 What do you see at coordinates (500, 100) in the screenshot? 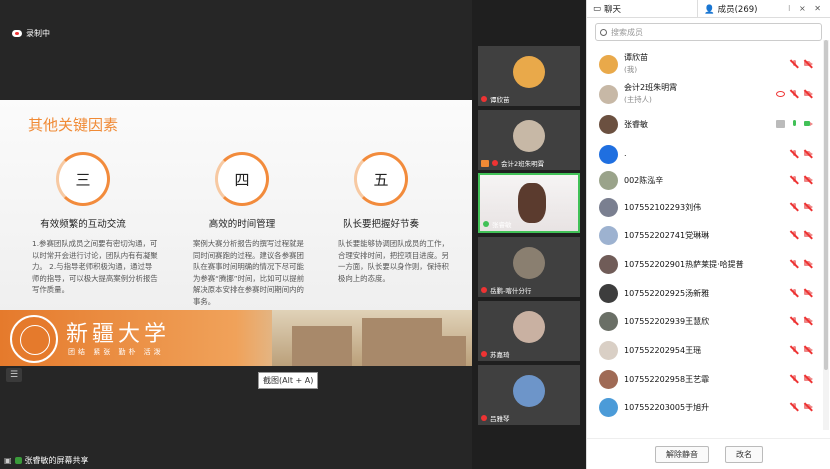
I see `participant-name: 谭欣苗` at bounding box center [500, 100].